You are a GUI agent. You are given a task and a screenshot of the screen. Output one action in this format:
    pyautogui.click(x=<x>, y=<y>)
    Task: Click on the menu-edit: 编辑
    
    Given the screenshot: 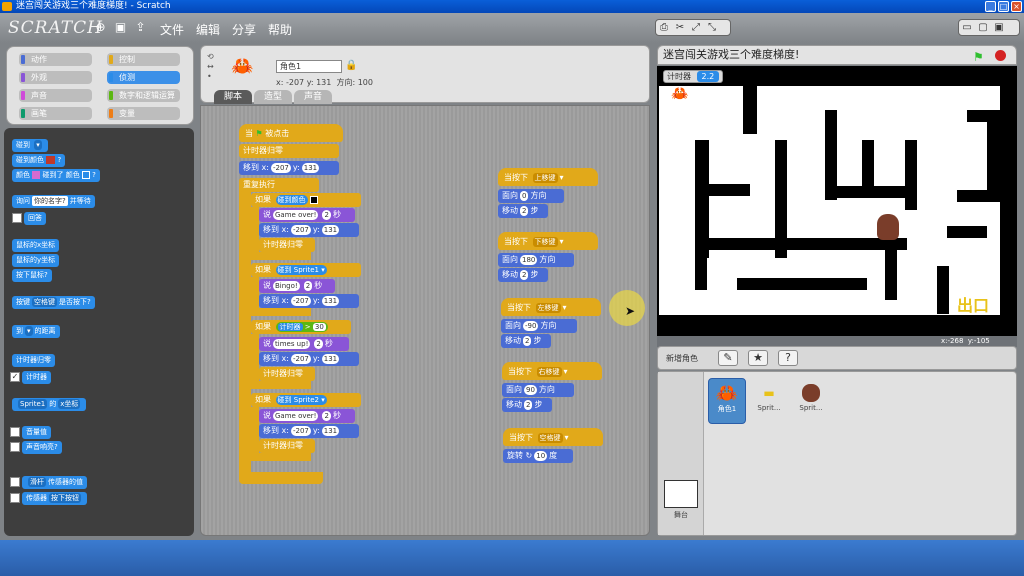 What is the action you would take?
    pyautogui.click(x=208, y=29)
    